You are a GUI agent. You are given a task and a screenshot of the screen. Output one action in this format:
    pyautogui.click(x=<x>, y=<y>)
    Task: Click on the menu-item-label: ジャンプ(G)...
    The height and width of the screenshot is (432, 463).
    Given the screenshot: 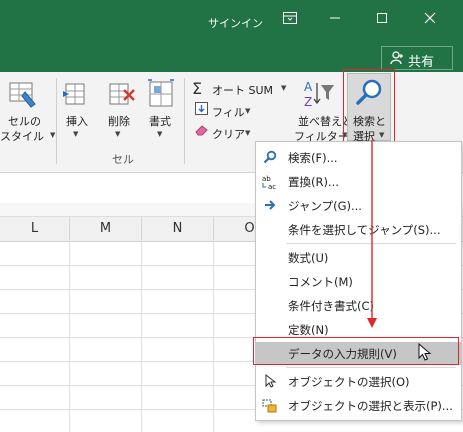 What is the action you would take?
    pyautogui.click(x=325, y=206)
    